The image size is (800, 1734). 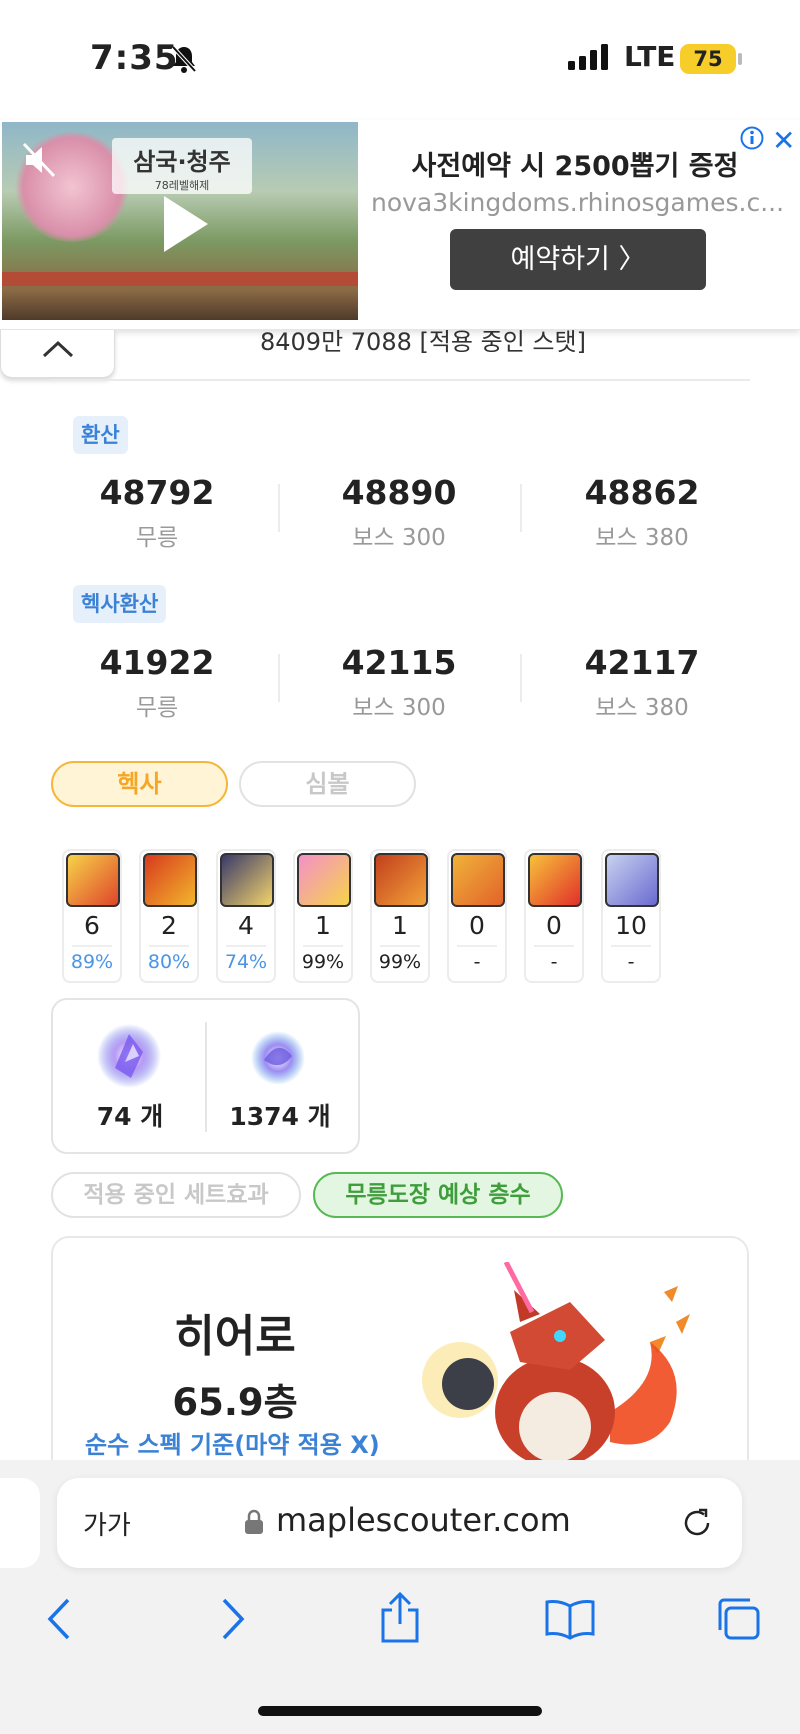 What do you see at coordinates (783, 140) in the screenshot?
I see `close-icon: ✕` at bounding box center [783, 140].